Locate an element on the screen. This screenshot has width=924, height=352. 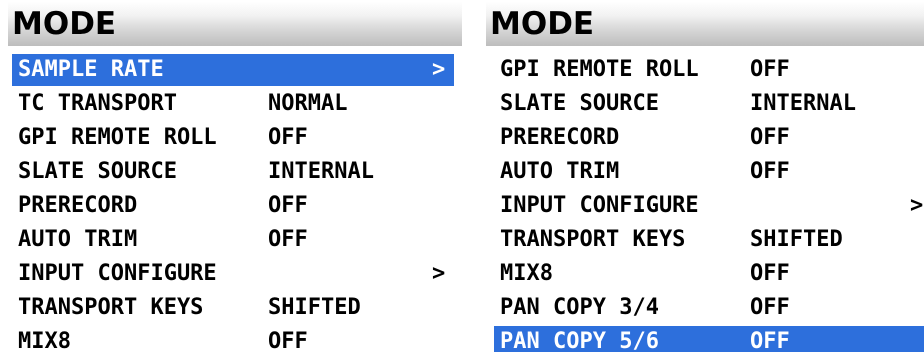
menu-item-label: SAMPLE RATE is located at coordinates (91, 69).